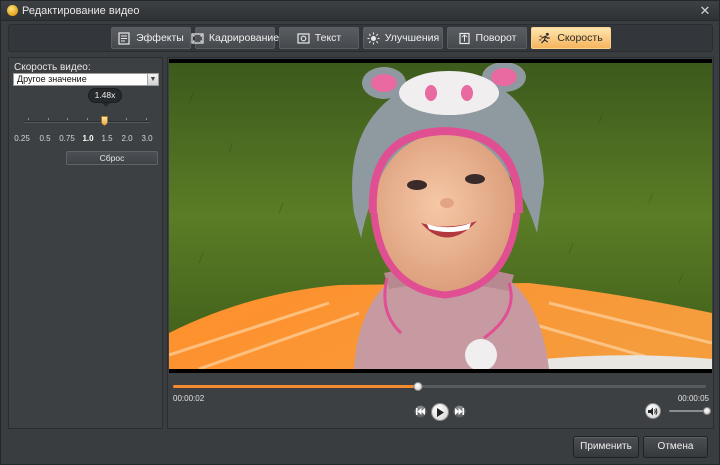  I want to click on rotate-icon, so click(464, 38).